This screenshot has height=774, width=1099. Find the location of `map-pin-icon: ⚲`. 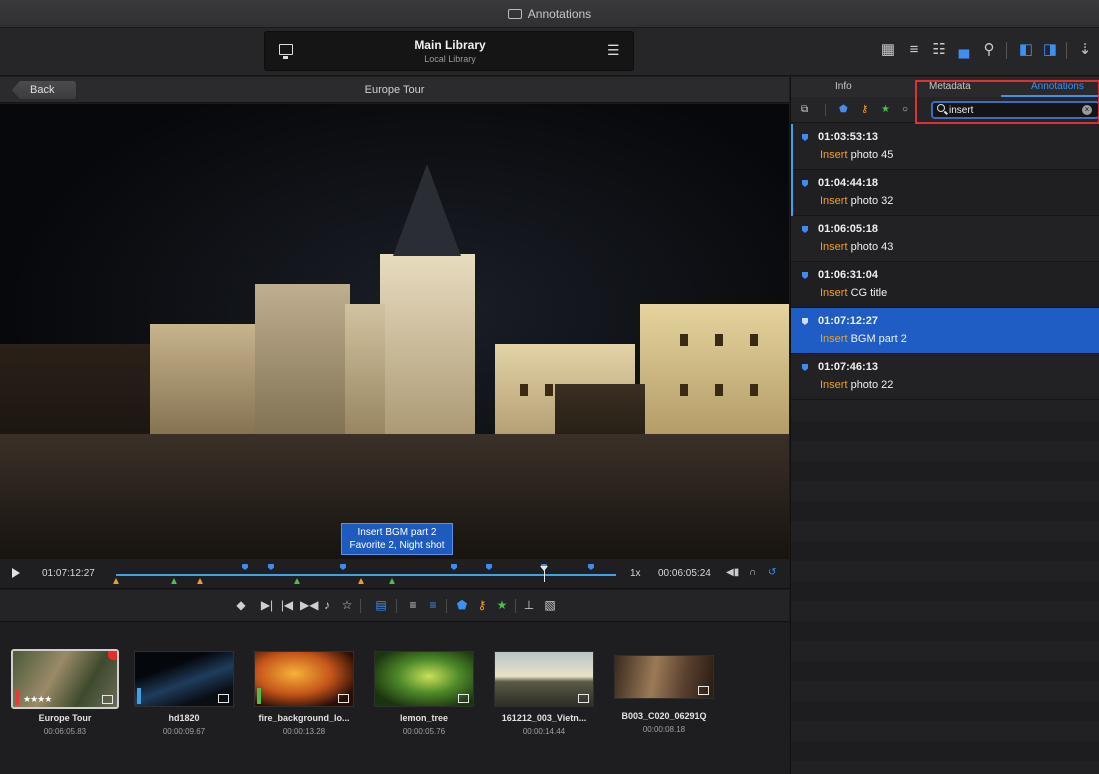

map-pin-icon: ⚲ is located at coordinates (989, 50).